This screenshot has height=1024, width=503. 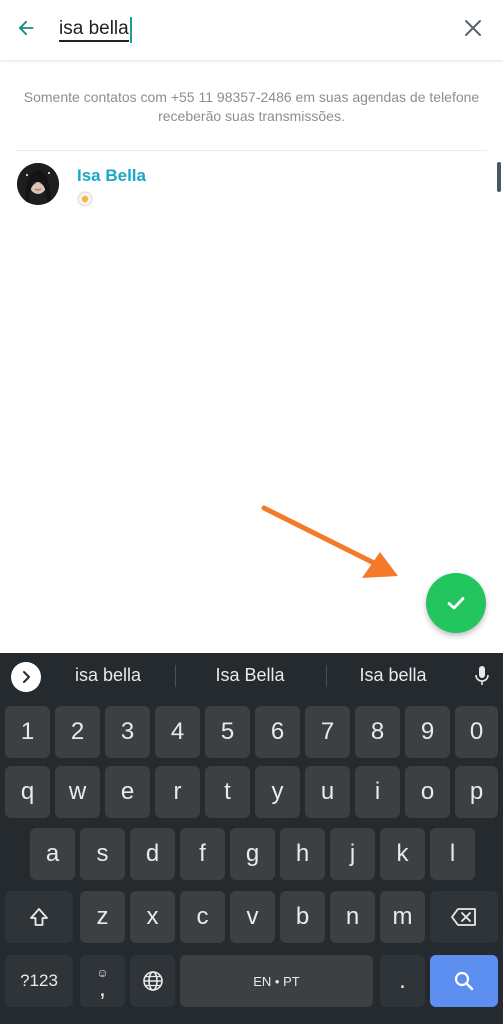 I want to click on chevron-right-icon, so click(x=26, y=677).